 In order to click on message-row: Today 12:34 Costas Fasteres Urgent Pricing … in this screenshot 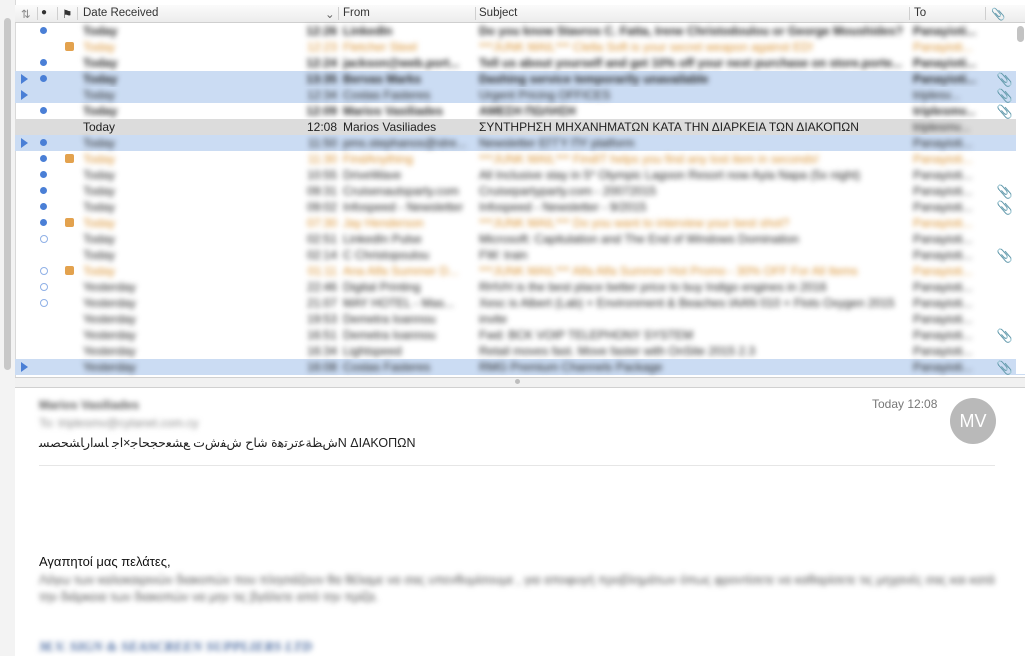, I will do `click(520, 95)`.